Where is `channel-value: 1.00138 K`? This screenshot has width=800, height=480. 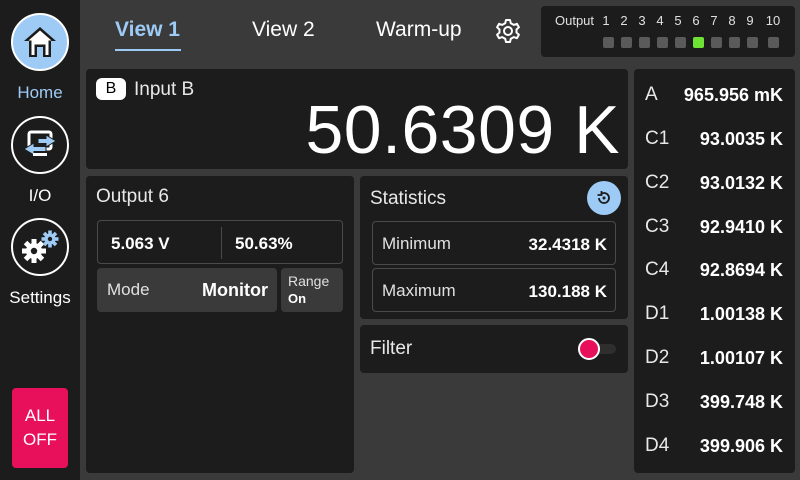 channel-value: 1.00138 K is located at coordinates (741, 314).